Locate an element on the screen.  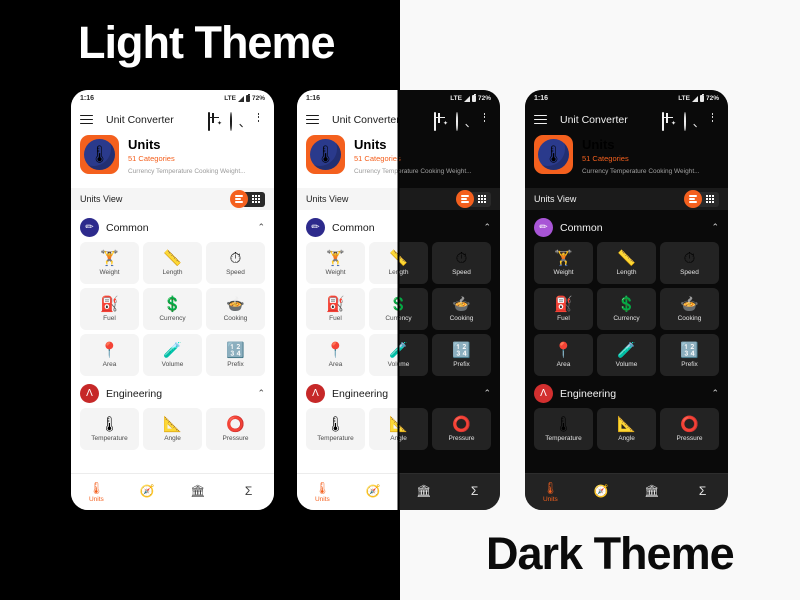
thermometer-app-icon: 🌡 is located at coordinates (99, 154).